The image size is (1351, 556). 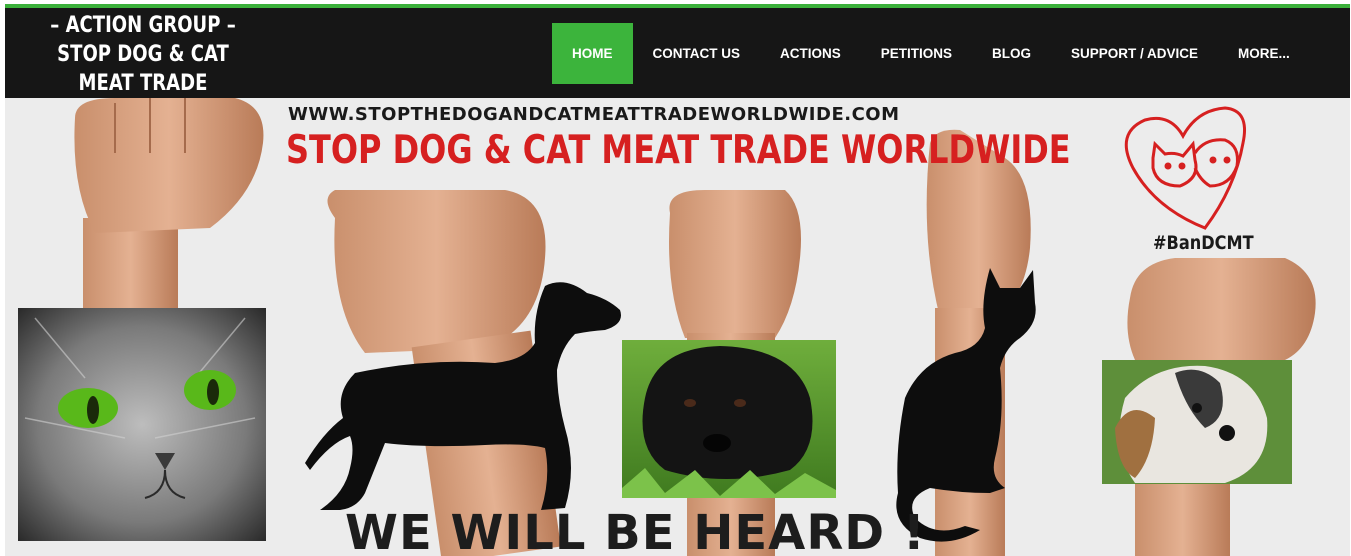 I want to click on cat-face-photo, so click(x=142, y=424).